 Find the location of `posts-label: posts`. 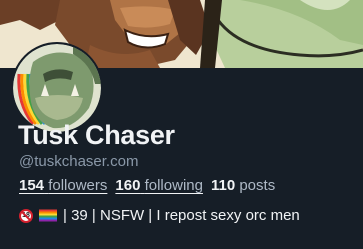

posts-label: posts is located at coordinates (257, 185).